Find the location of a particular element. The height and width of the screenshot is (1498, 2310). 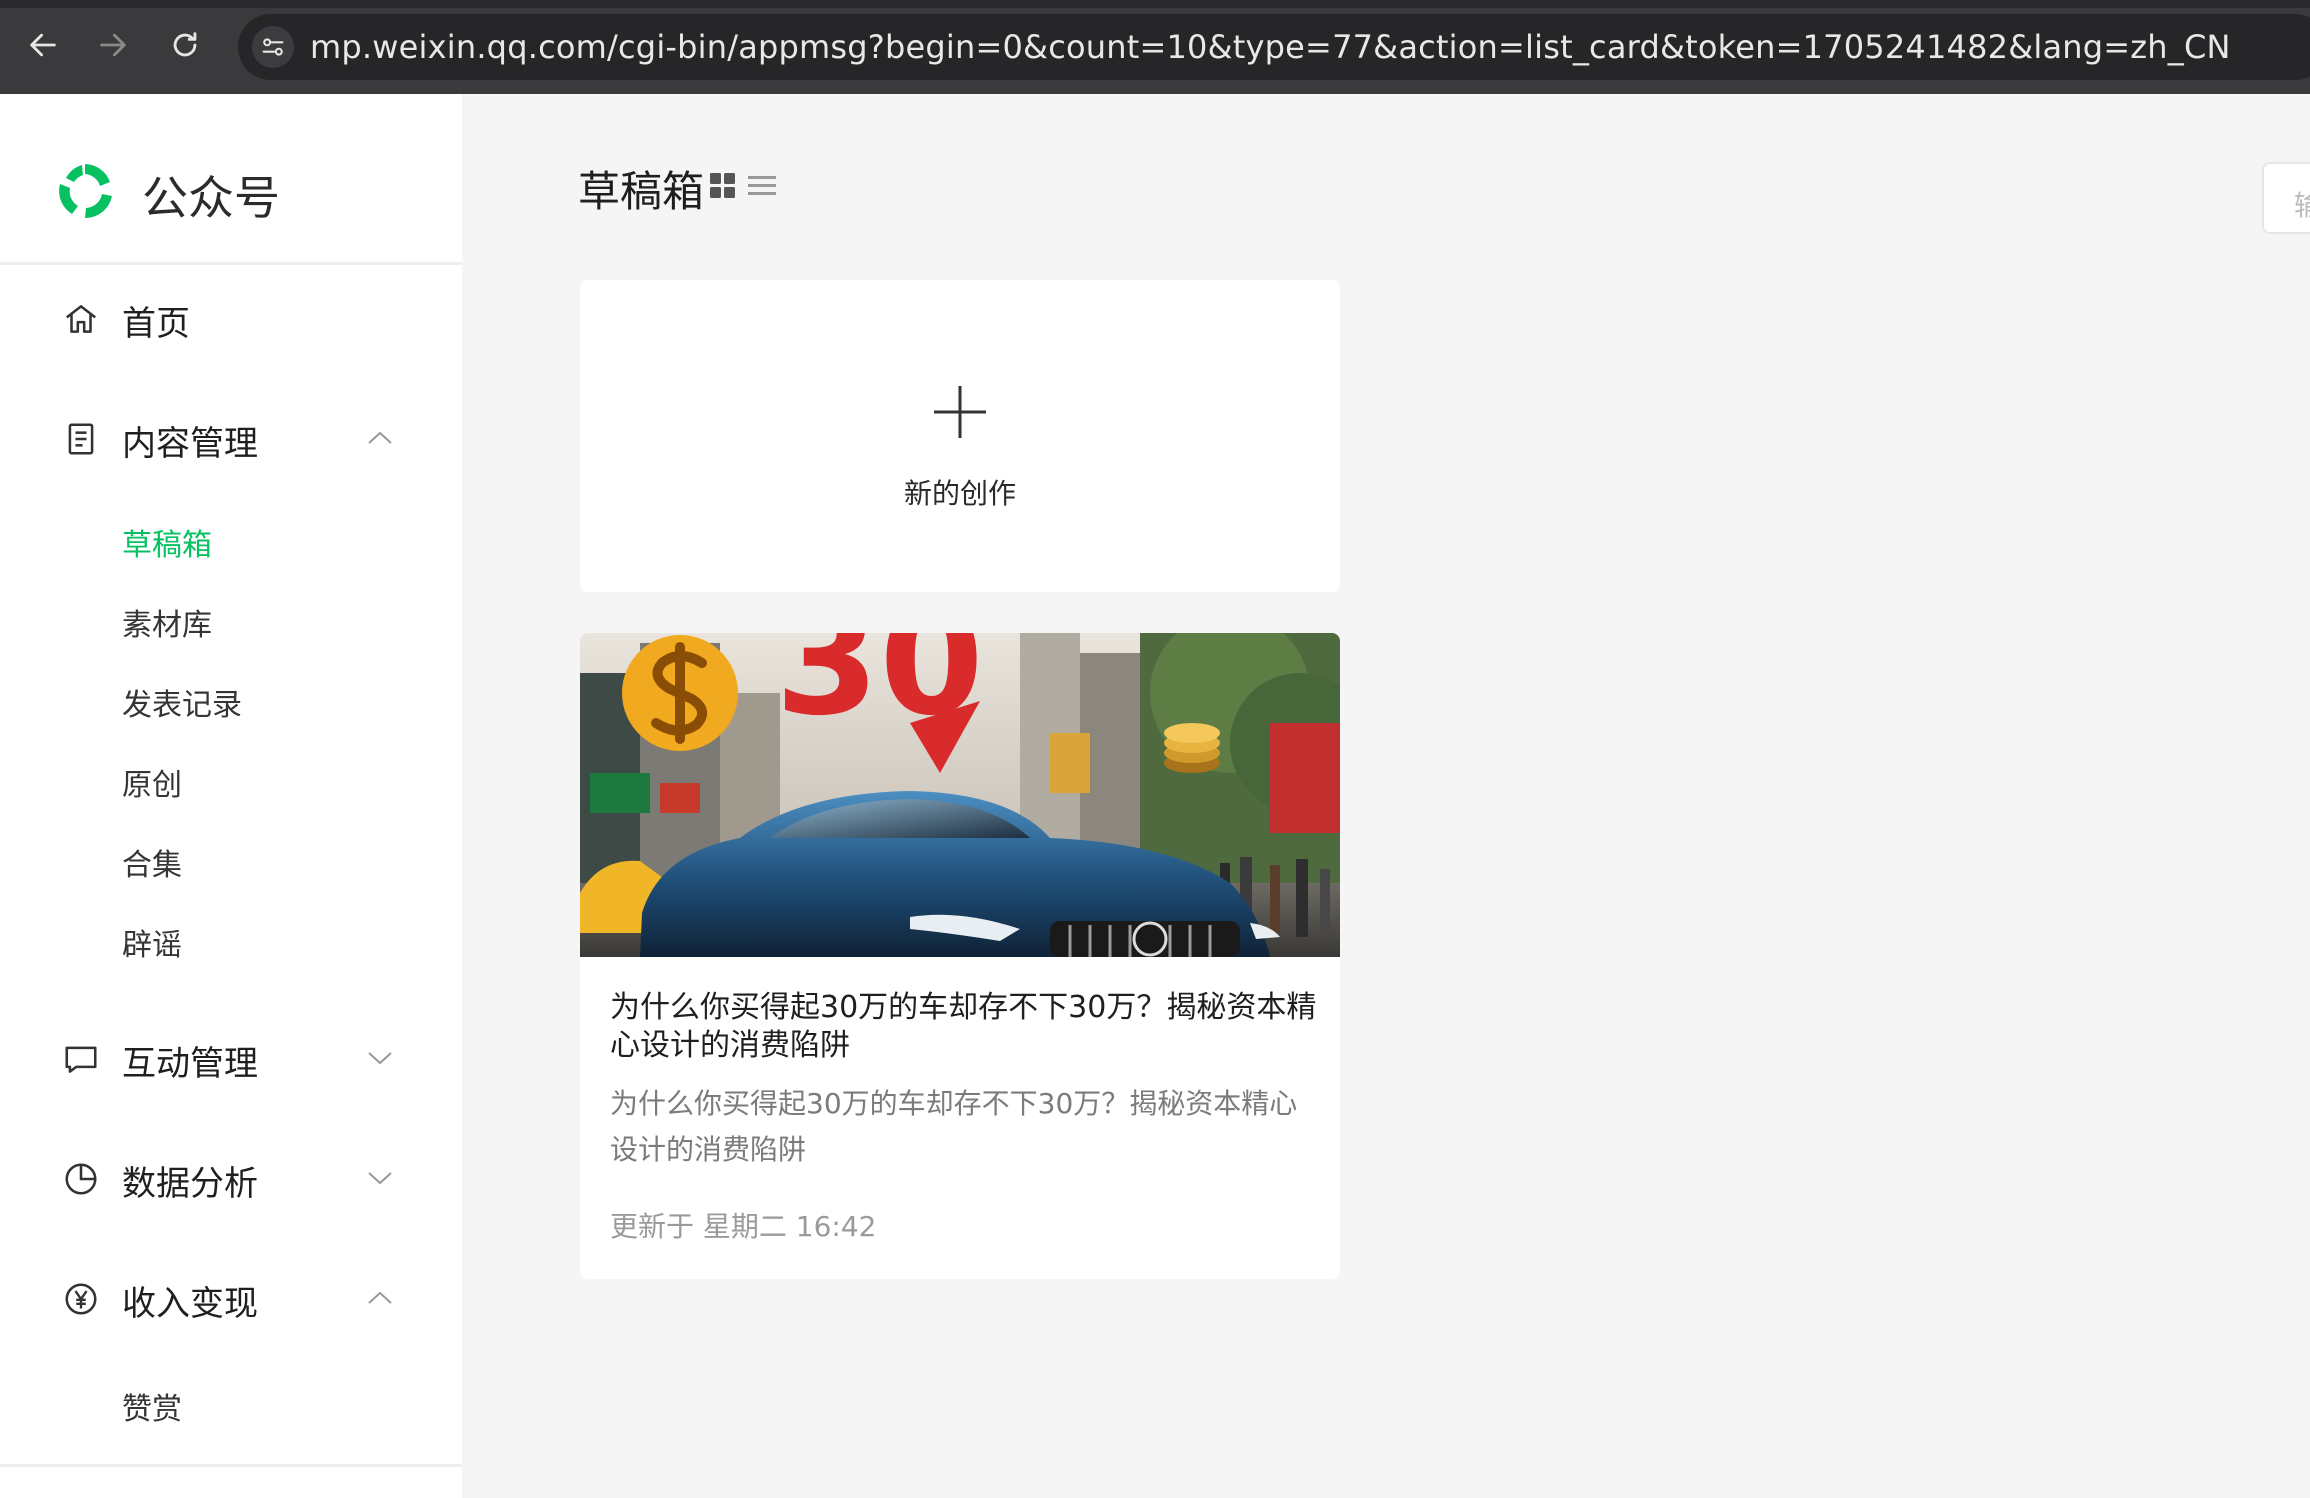

back-arrow-icon is located at coordinates (43, 45).